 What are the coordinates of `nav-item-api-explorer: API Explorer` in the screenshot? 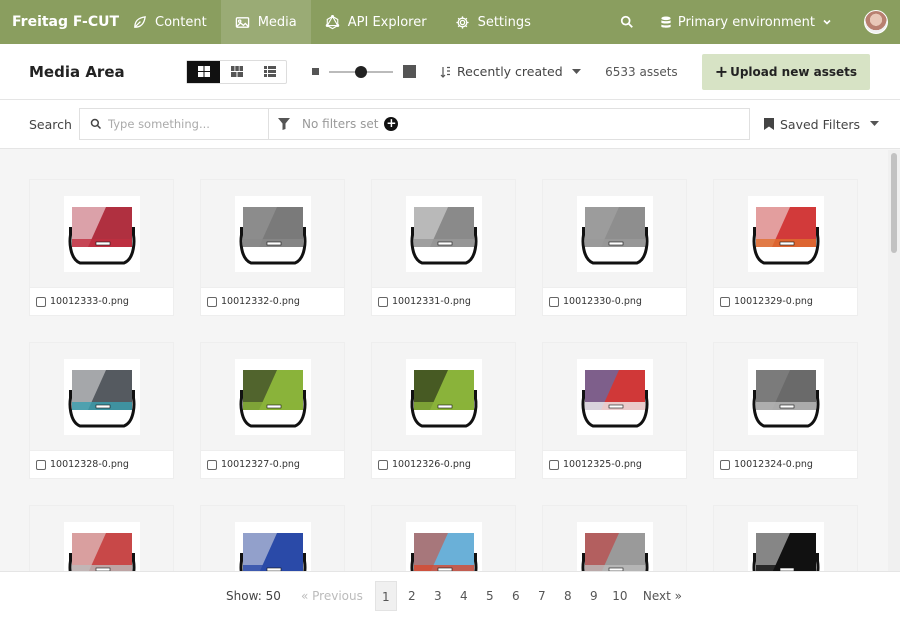 It's located at (376, 22).